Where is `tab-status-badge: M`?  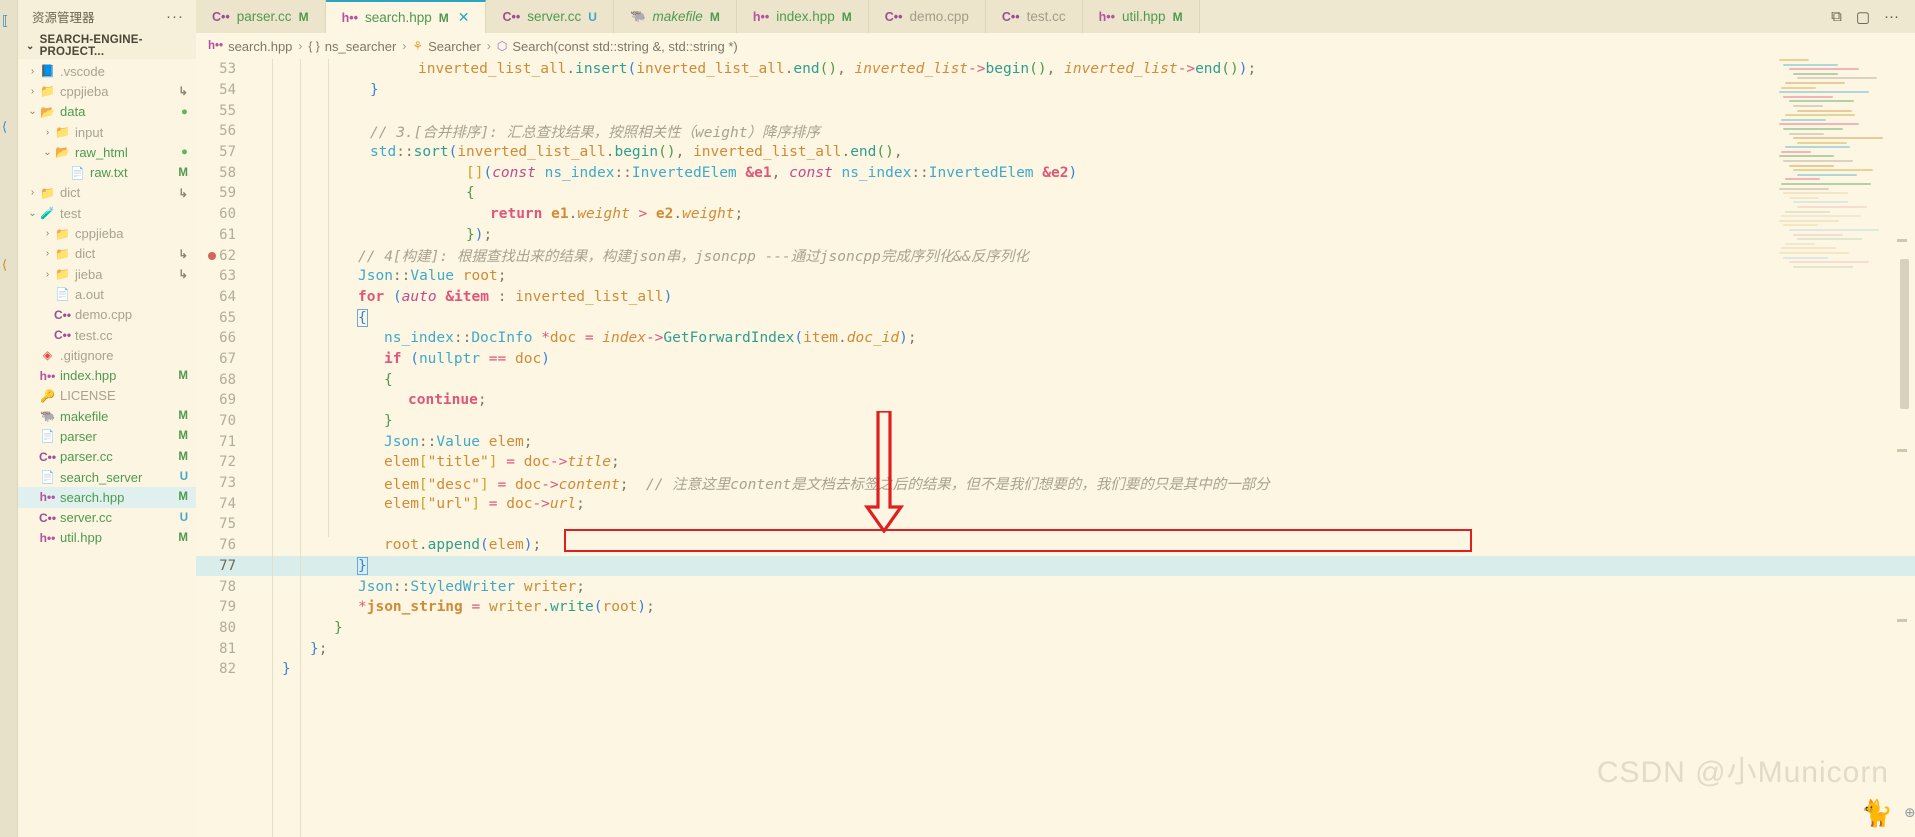 tab-status-badge: M is located at coordinates (303, 16).